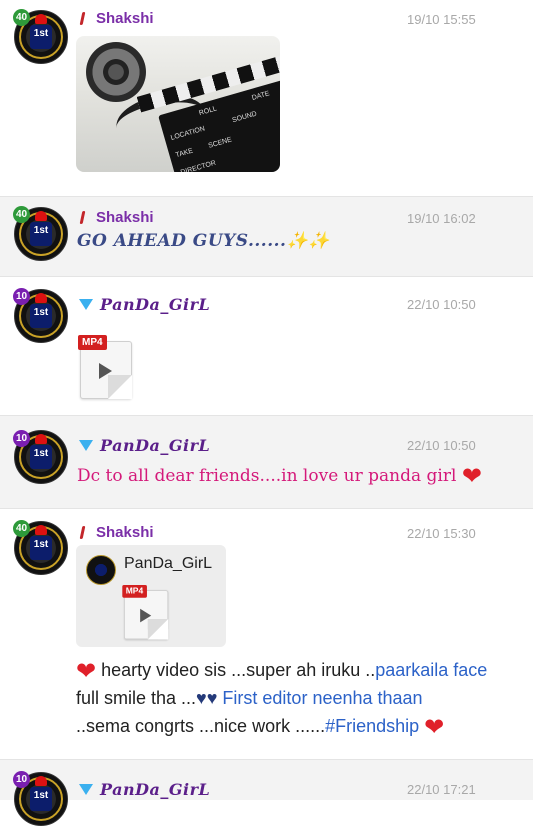  Describe the element at coordinates (116, 72) in the screenshot. I see `film-reel-graphic` at that location.